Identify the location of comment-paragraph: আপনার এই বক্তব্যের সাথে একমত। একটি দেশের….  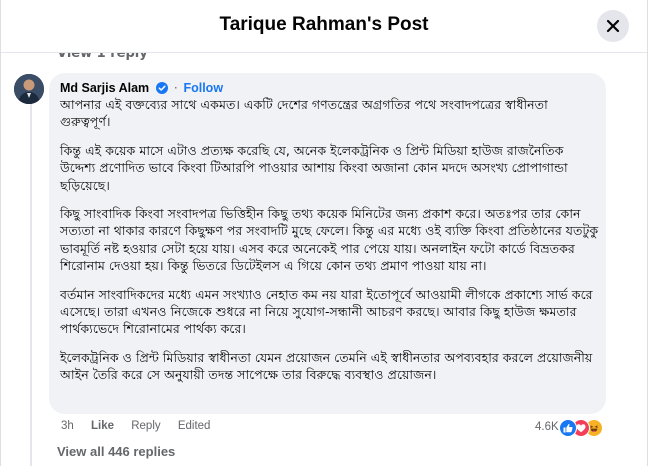
(304, 113).